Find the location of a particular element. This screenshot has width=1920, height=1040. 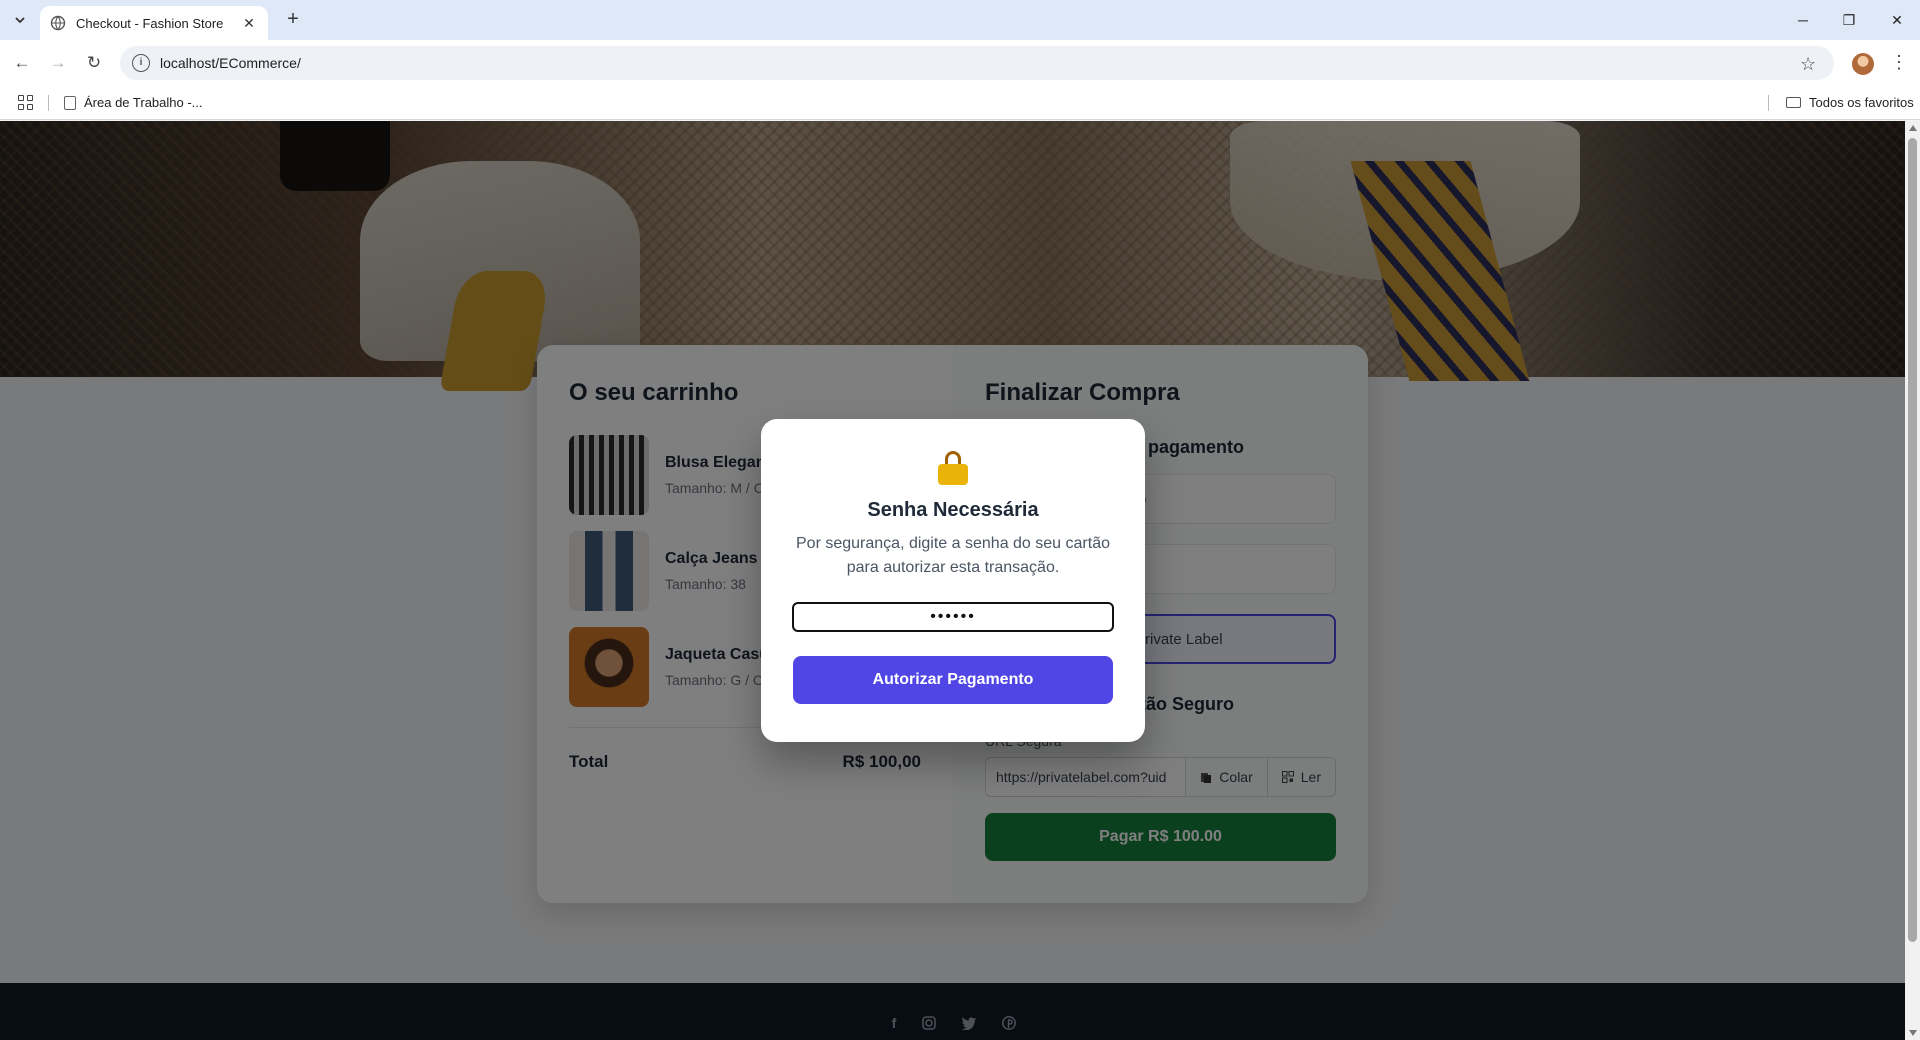

bookmarks-bar: Área de Trabalho -... Todos os favoritos is located at coordinates (960, 103).